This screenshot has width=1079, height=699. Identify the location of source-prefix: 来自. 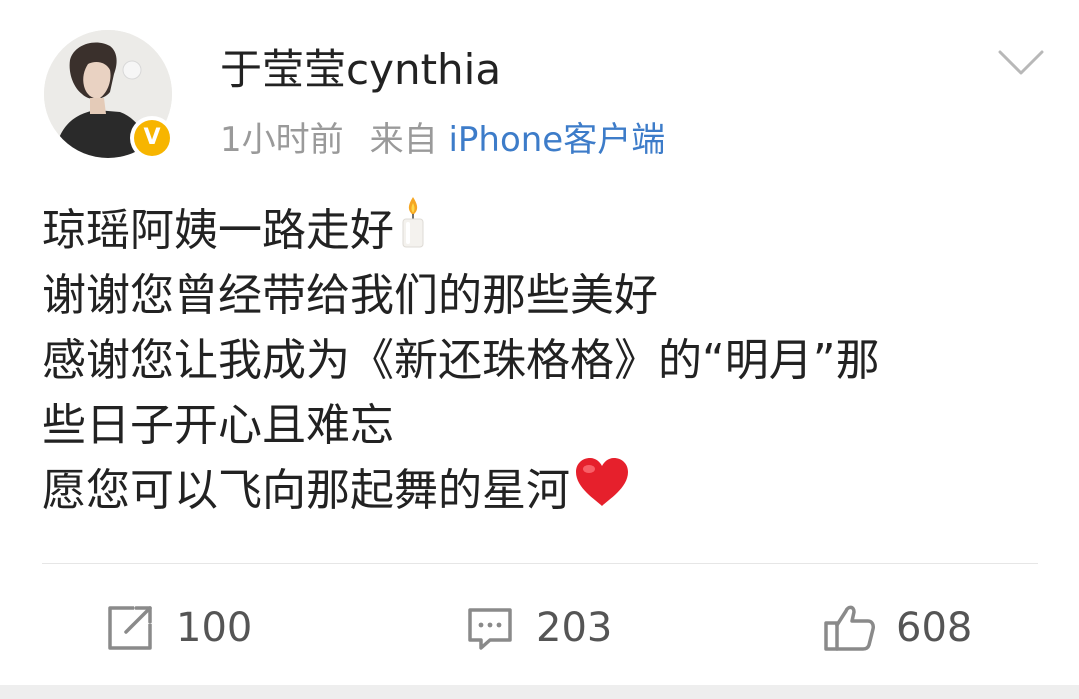
(403, 140).